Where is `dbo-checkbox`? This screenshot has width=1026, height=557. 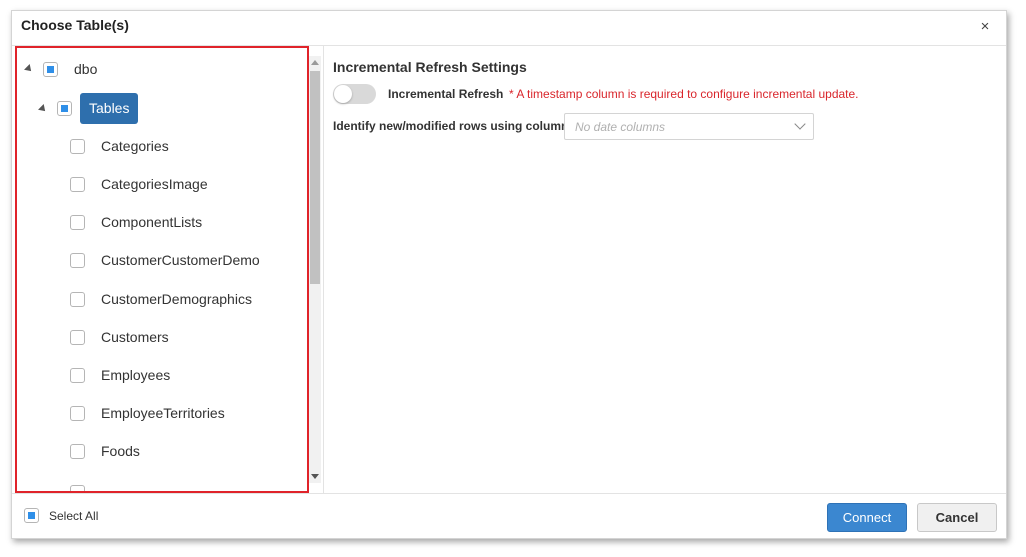 dbo-checkbox is located at coordinates (50, 69).